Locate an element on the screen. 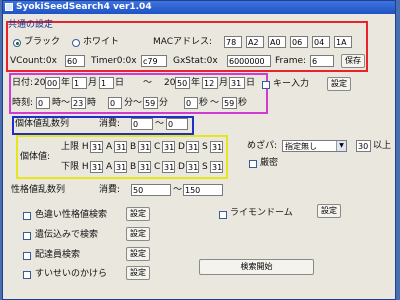 The width and height of the screenshot is (400, 300). nature-rand-label: 性格値乱数列 is located at coordinates (38, 190).